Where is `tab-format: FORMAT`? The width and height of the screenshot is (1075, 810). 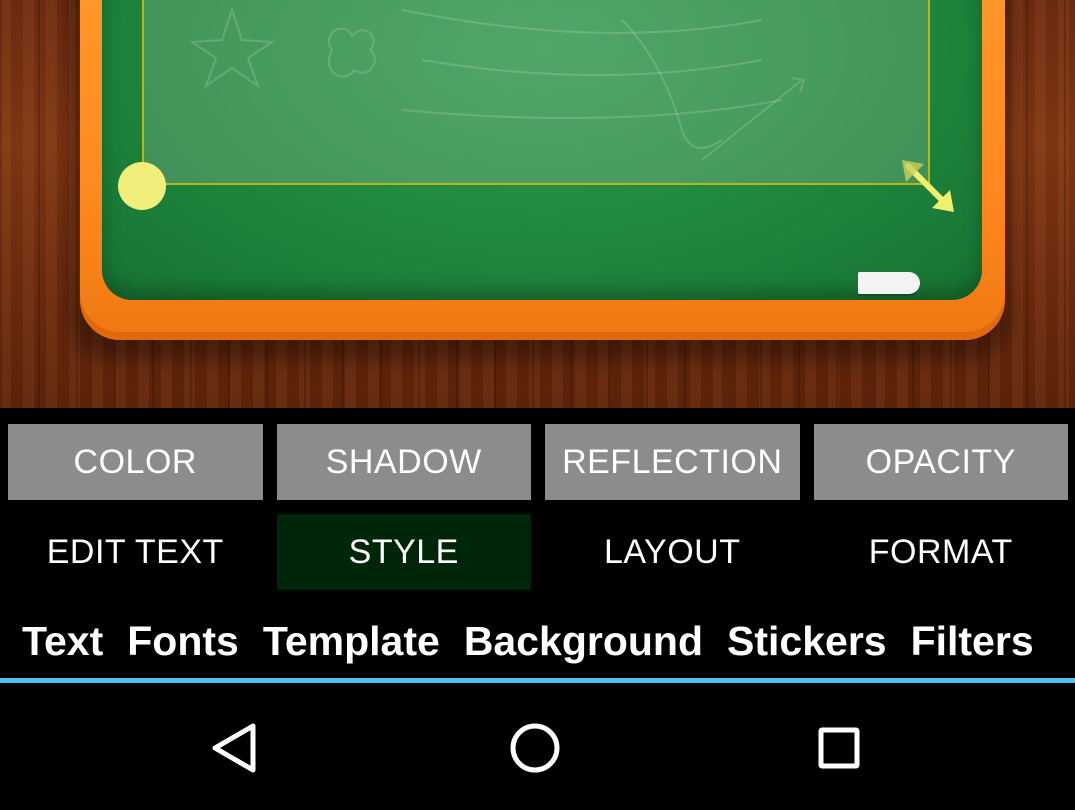 tab-format: FORMAT is located at coordinates (941, 552).